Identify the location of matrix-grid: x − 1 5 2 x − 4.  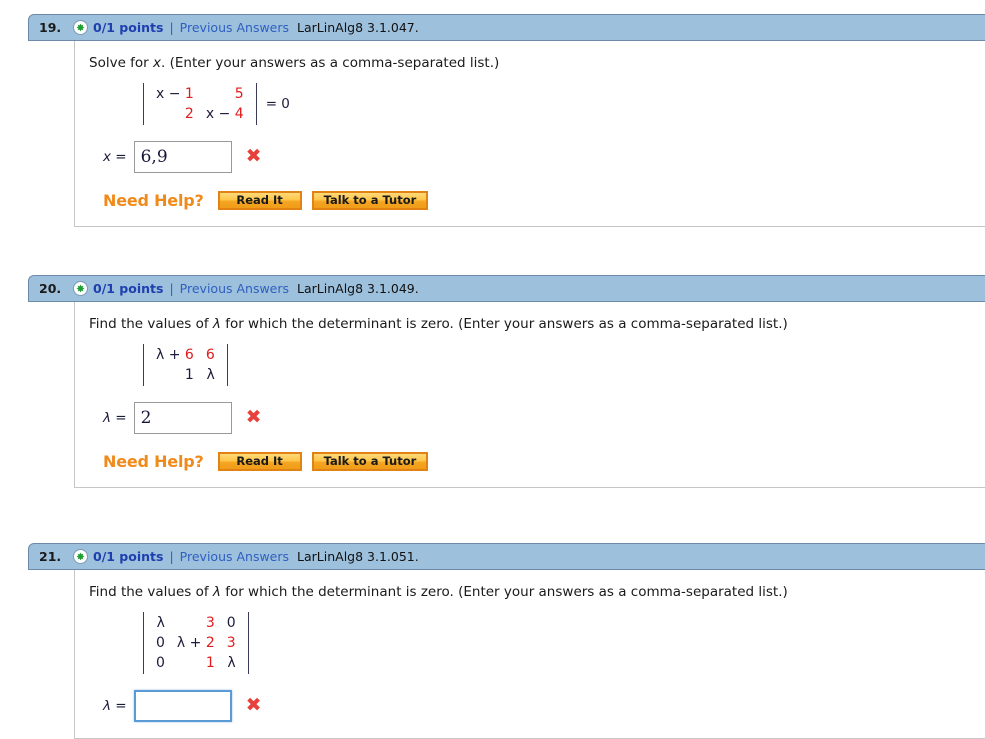
(200, 104).